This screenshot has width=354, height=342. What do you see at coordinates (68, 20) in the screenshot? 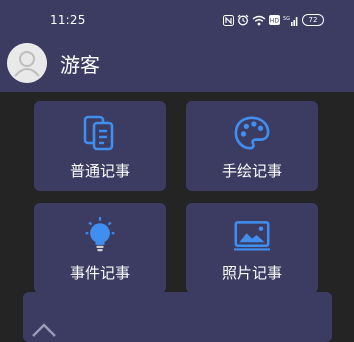
I see `status-time: 11:25` at bounding box center [68, 20].